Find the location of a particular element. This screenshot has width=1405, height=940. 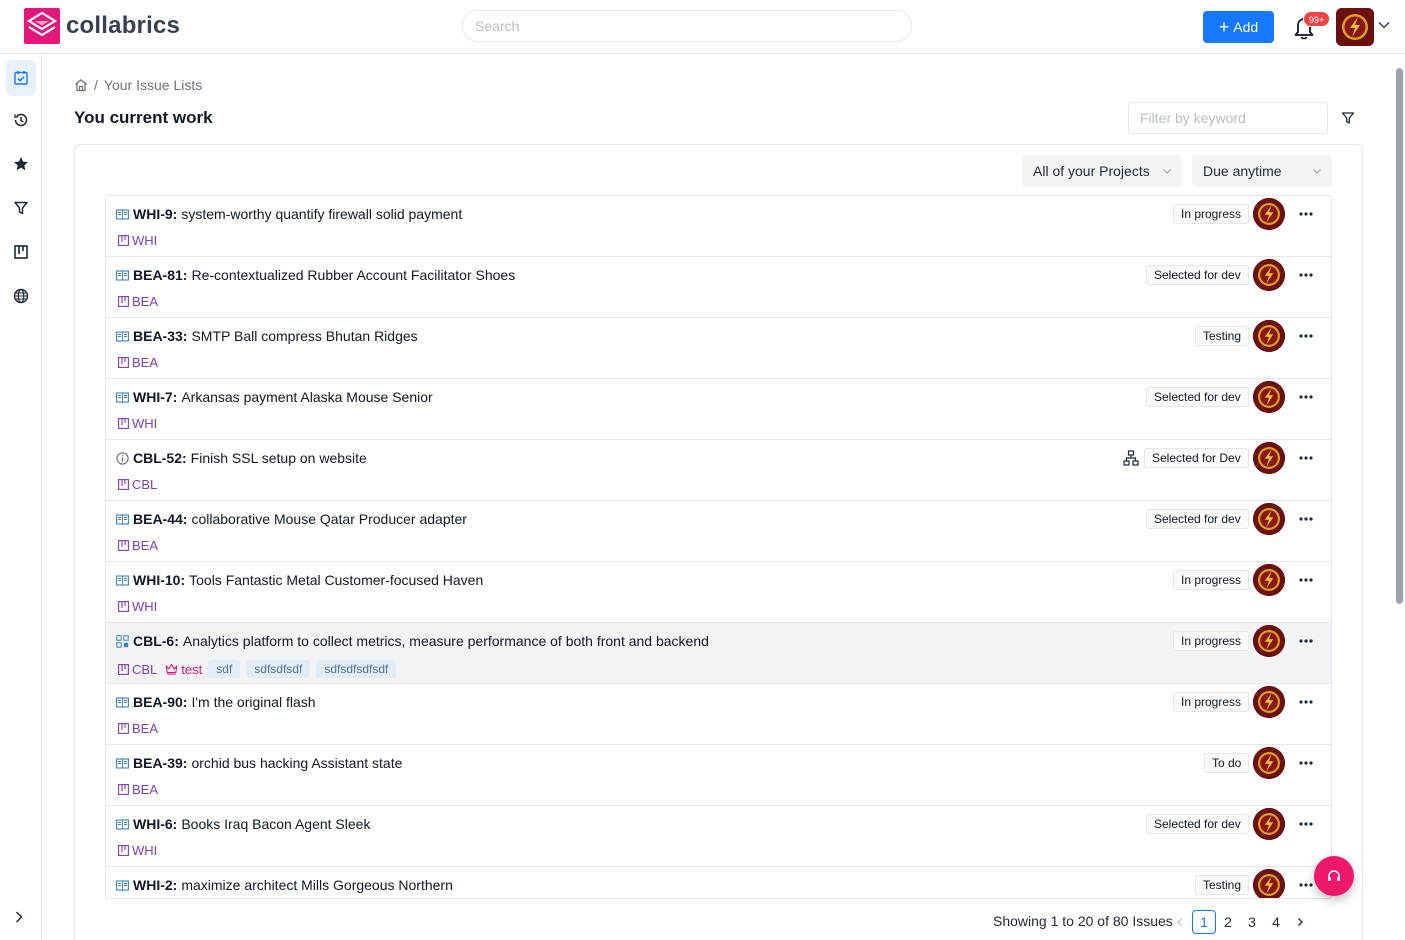

sidebar-item-recent is located at coordinates (21, 120).